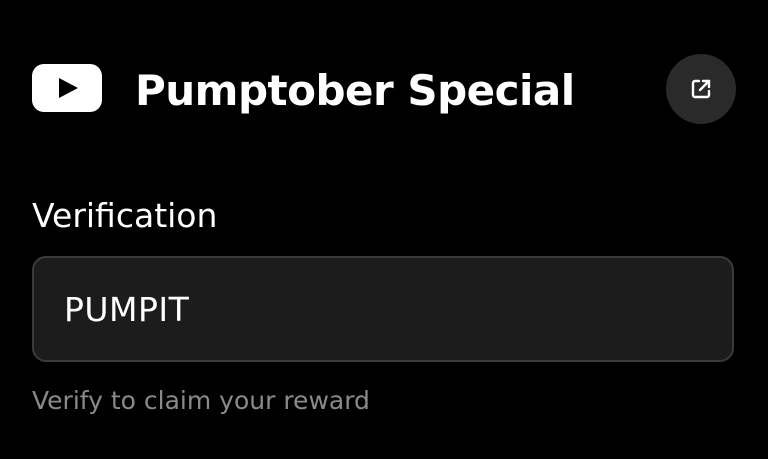 Image resolution: width=768 pixels, height=459 pixels. I want to click on external-link-icon, so click(701, 89).